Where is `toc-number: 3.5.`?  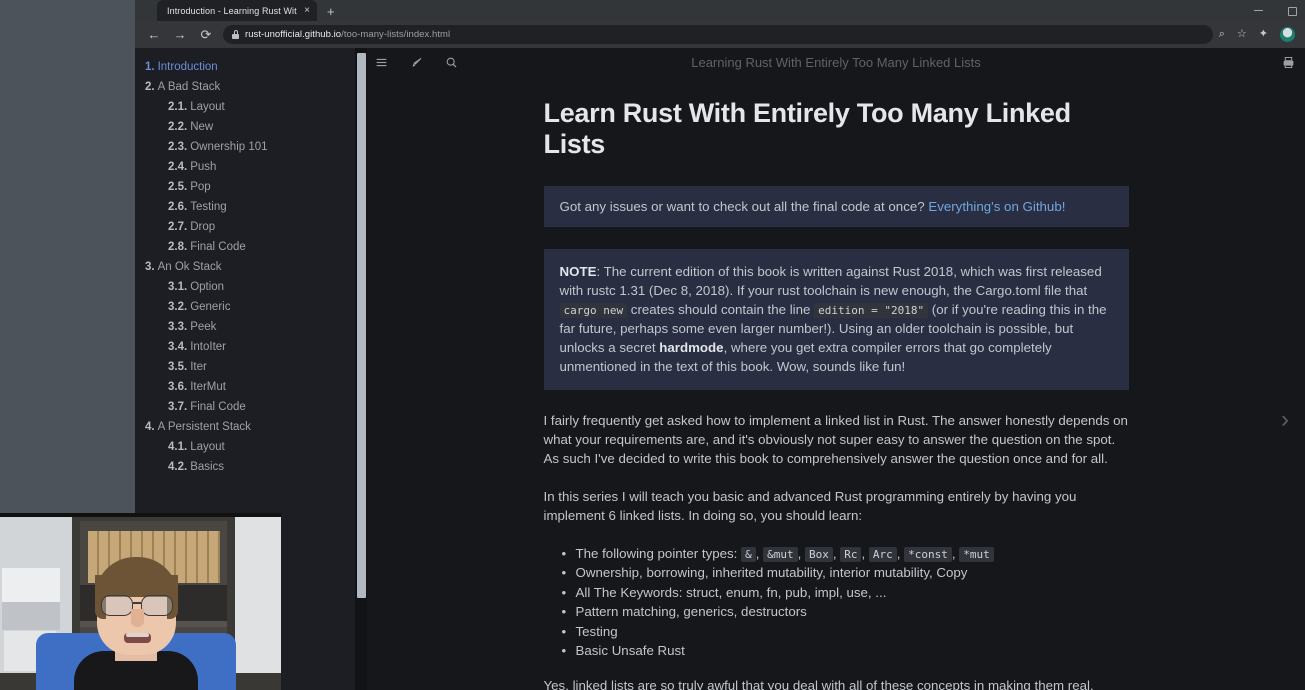 toc-number: 3.5. is located at coordinates (178, 367).